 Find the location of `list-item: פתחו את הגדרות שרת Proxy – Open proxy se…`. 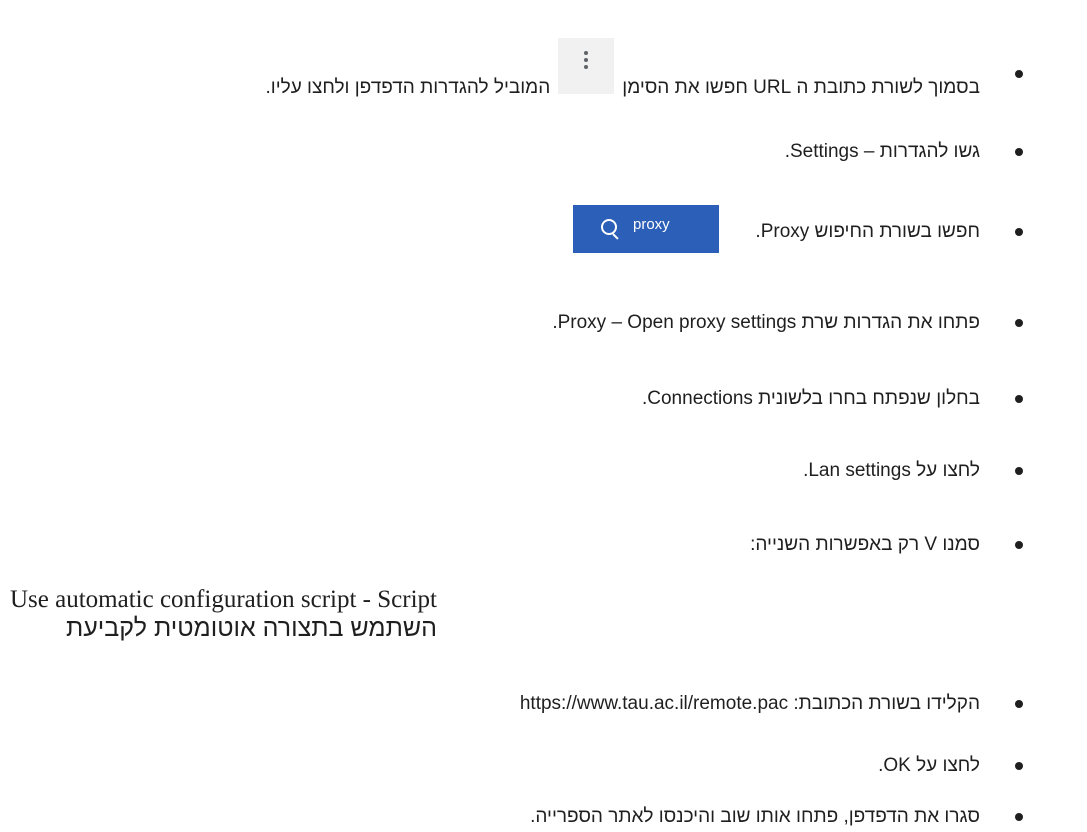

list-item: פתחו את הגדרות שרת Proxy – Open proxy se… is located at coordinates (527, 323).